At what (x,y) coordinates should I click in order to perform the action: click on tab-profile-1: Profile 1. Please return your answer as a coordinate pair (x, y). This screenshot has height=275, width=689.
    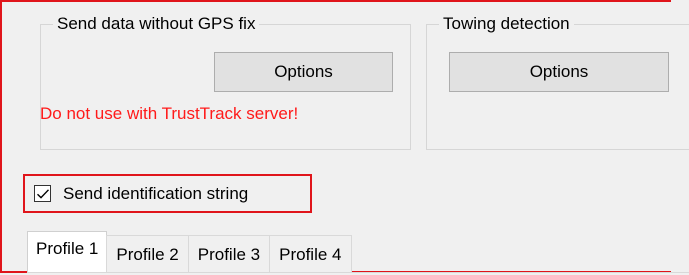
    Looking at the image, I should click on (67, 252).